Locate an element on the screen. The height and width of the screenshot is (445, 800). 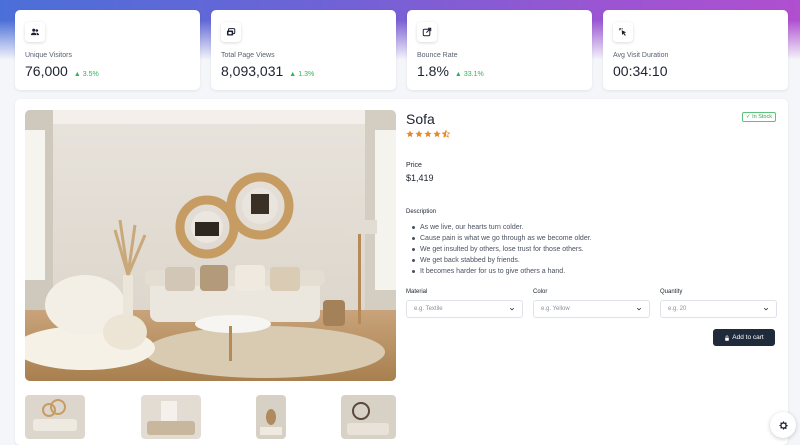
rating-stars is located at coordinates (428, 134).